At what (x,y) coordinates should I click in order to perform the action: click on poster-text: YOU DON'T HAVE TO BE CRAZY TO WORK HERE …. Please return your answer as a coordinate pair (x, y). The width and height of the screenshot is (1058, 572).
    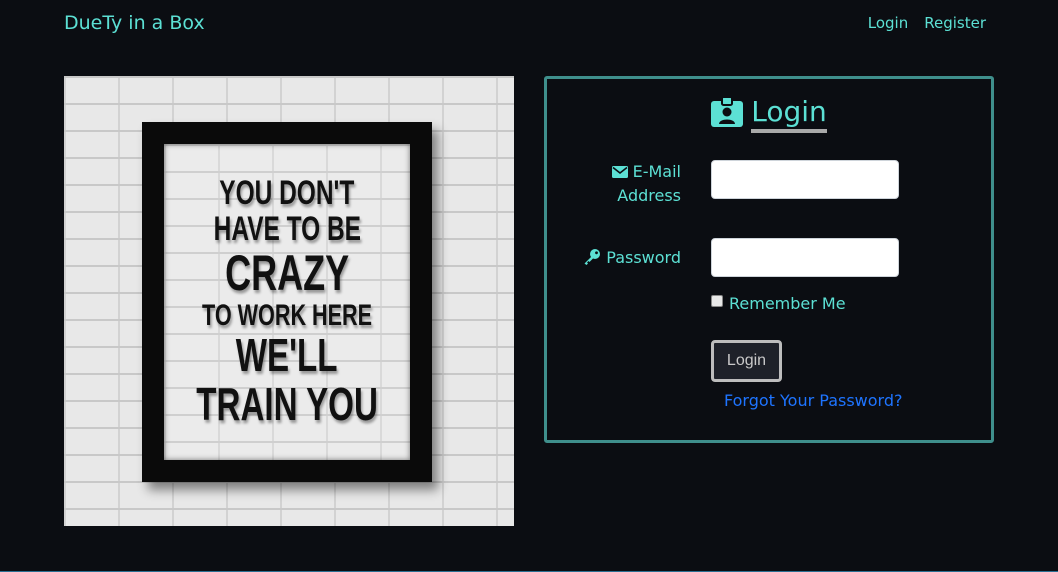
    Looking at the image, I should click on (287, 302).